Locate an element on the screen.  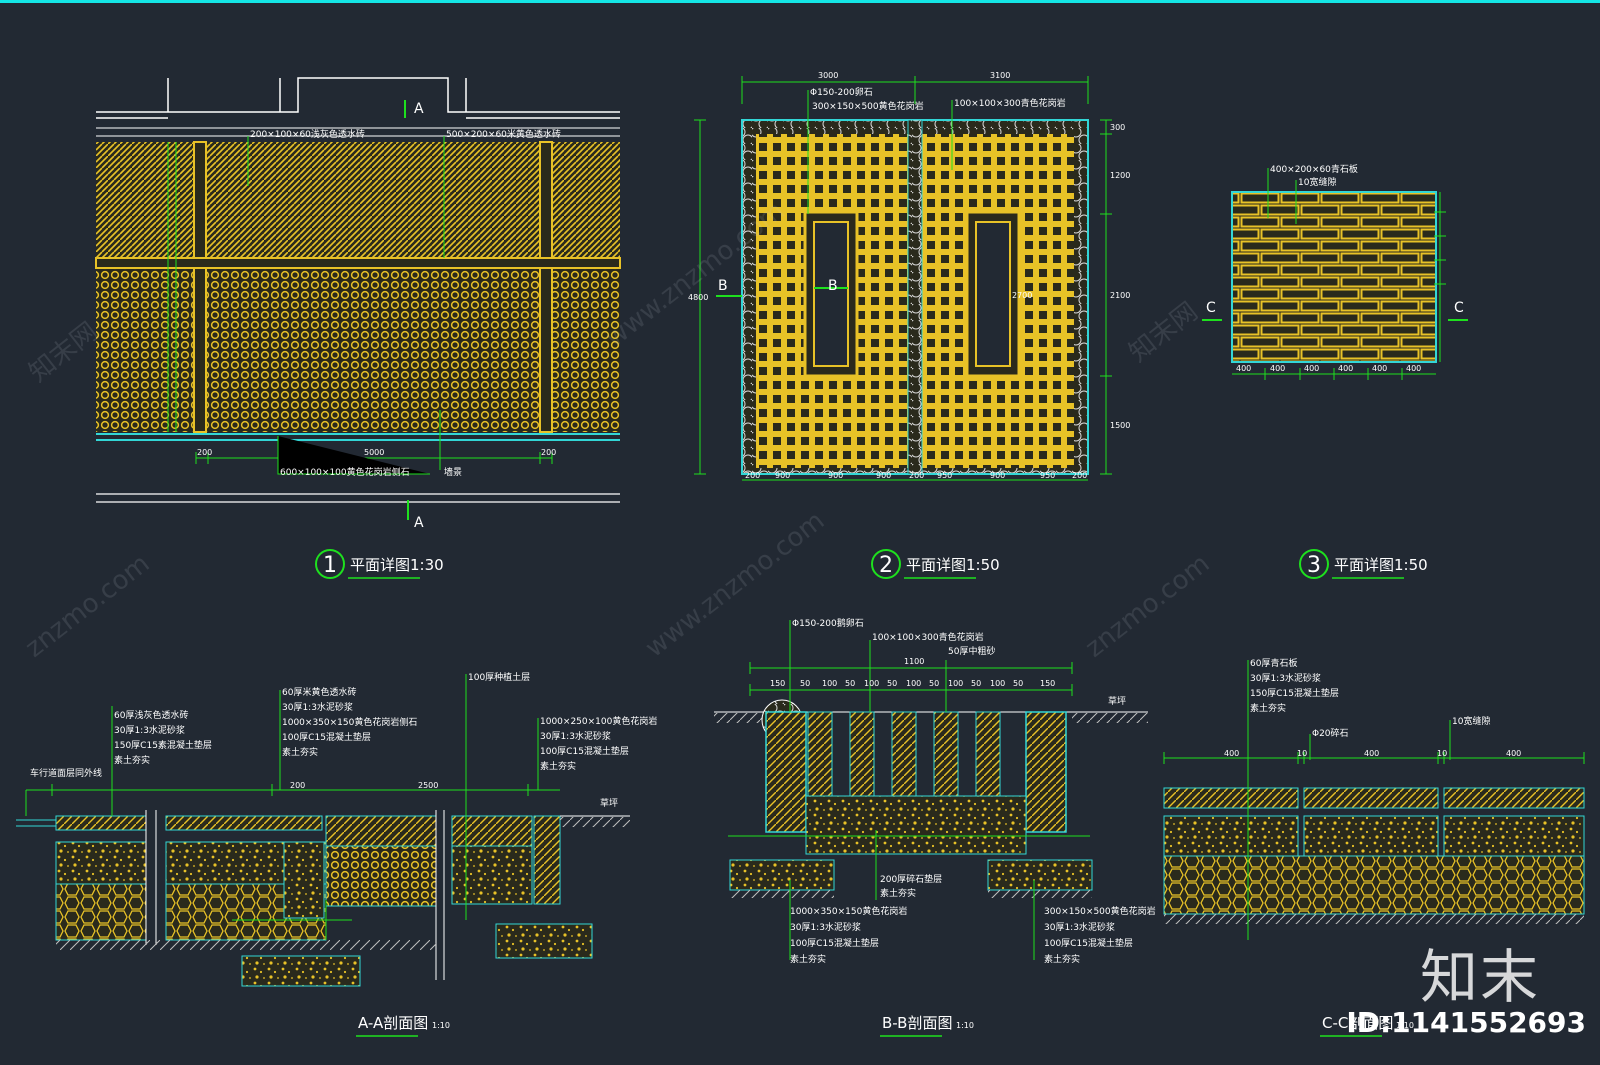
cut-mark-c-right: C is located at coordinates (1459, 308).